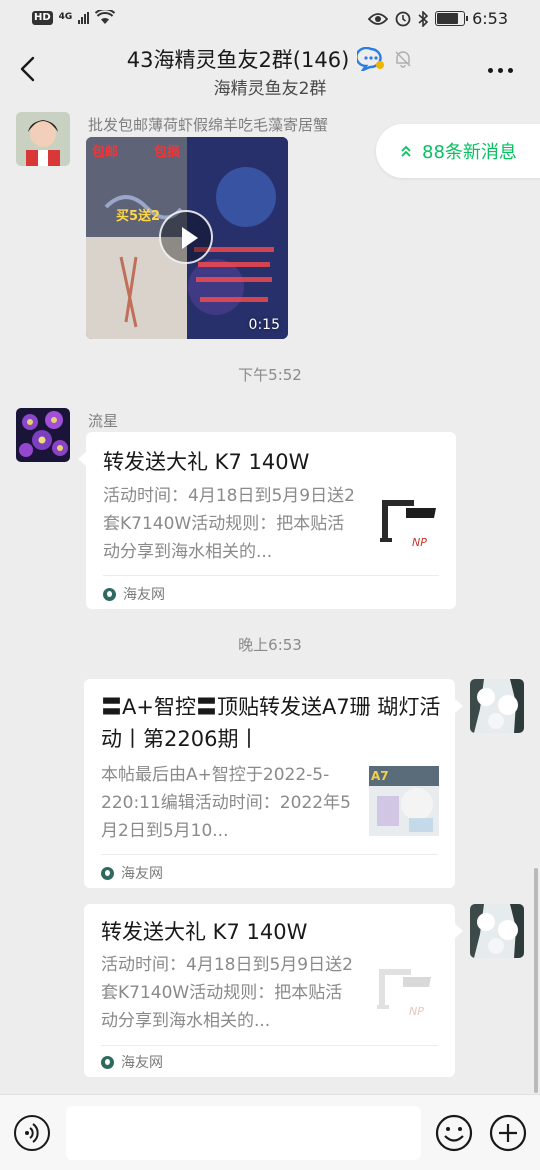  I want to click on card-thumbnail-image: A7, so click(404, 801).